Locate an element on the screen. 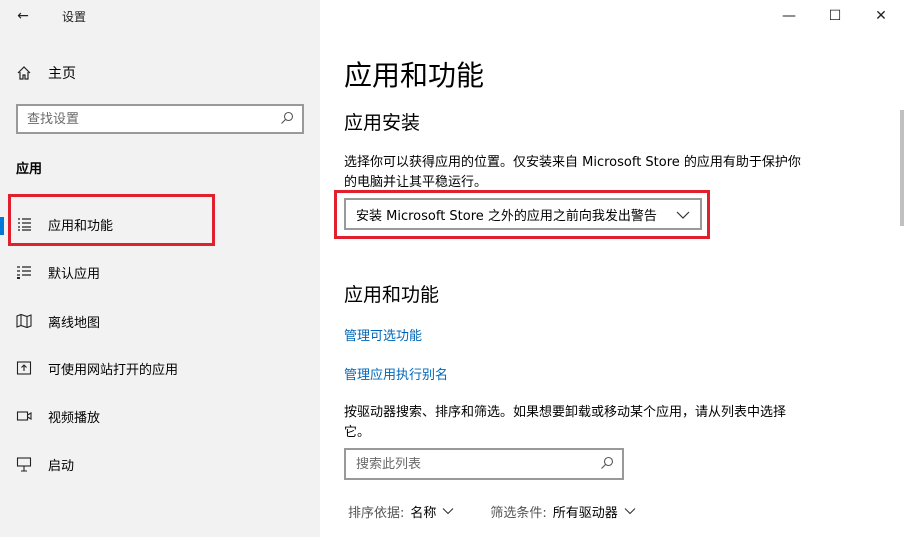 The width and height of the screenshot is (904, 537). settings-search-input is located at coordinates (147, 119).